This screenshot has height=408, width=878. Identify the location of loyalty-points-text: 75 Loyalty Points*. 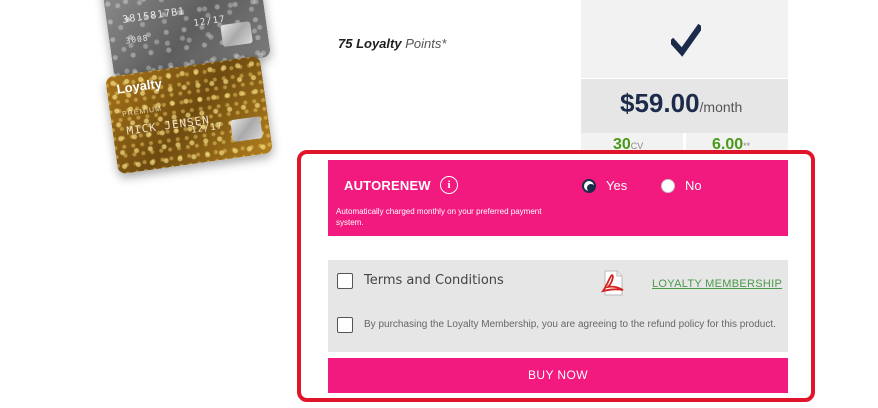
(392, 43).